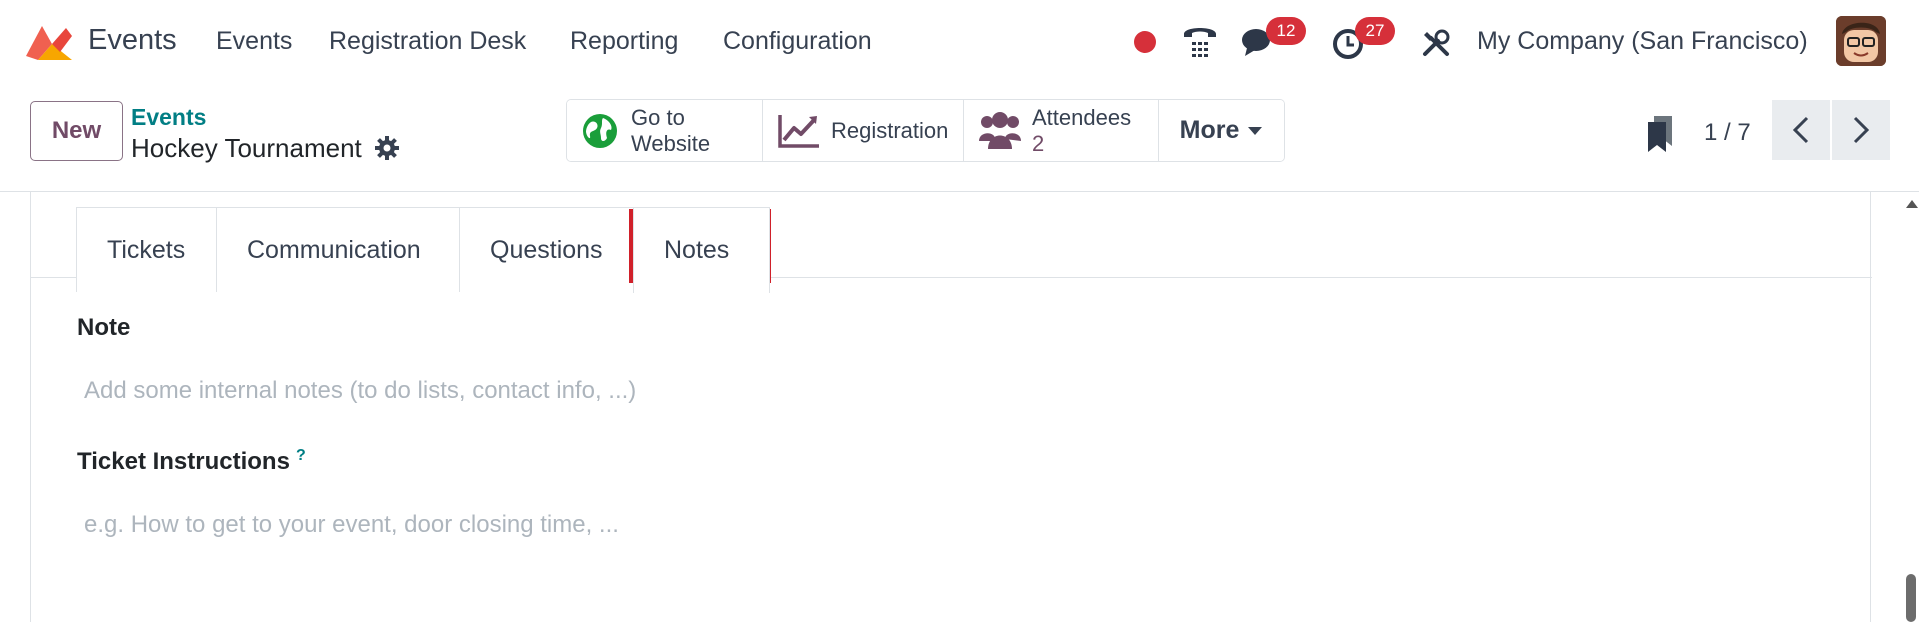 Image resolution: width=1919 pixels, height=622 pixels. I want to click on app-name: Events, so click(132, 40).